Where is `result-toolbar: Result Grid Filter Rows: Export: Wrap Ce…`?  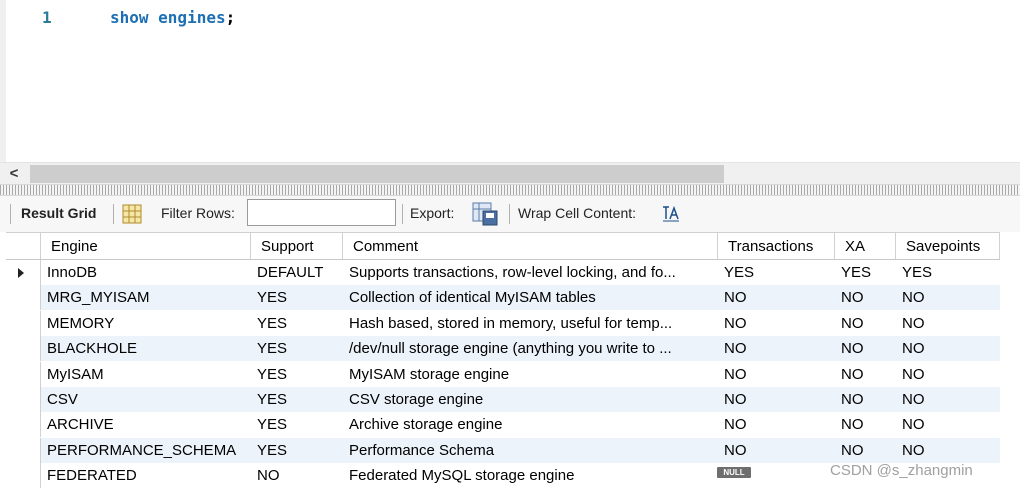
result-toolbar: Result Grid Filter Rows: Export: Wrap Ce… is located at coordinates (510, 214).